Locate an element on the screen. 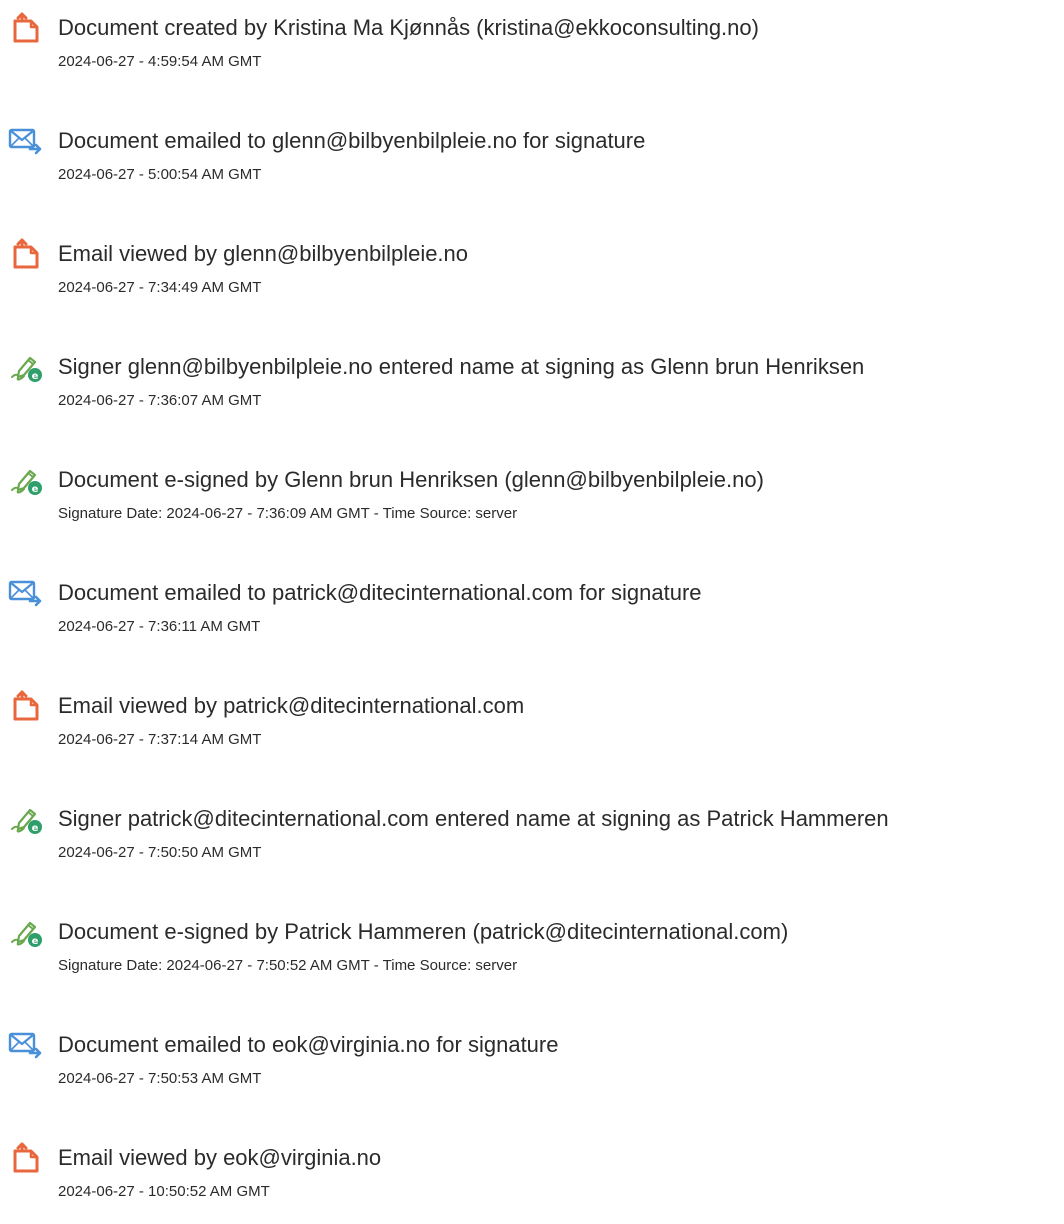 The width and height of the screenshot is (1064, 1224). event-timestamp: 2024-06-27 - 7:50:53 AM GMT is located at coordinates (160, 1078).